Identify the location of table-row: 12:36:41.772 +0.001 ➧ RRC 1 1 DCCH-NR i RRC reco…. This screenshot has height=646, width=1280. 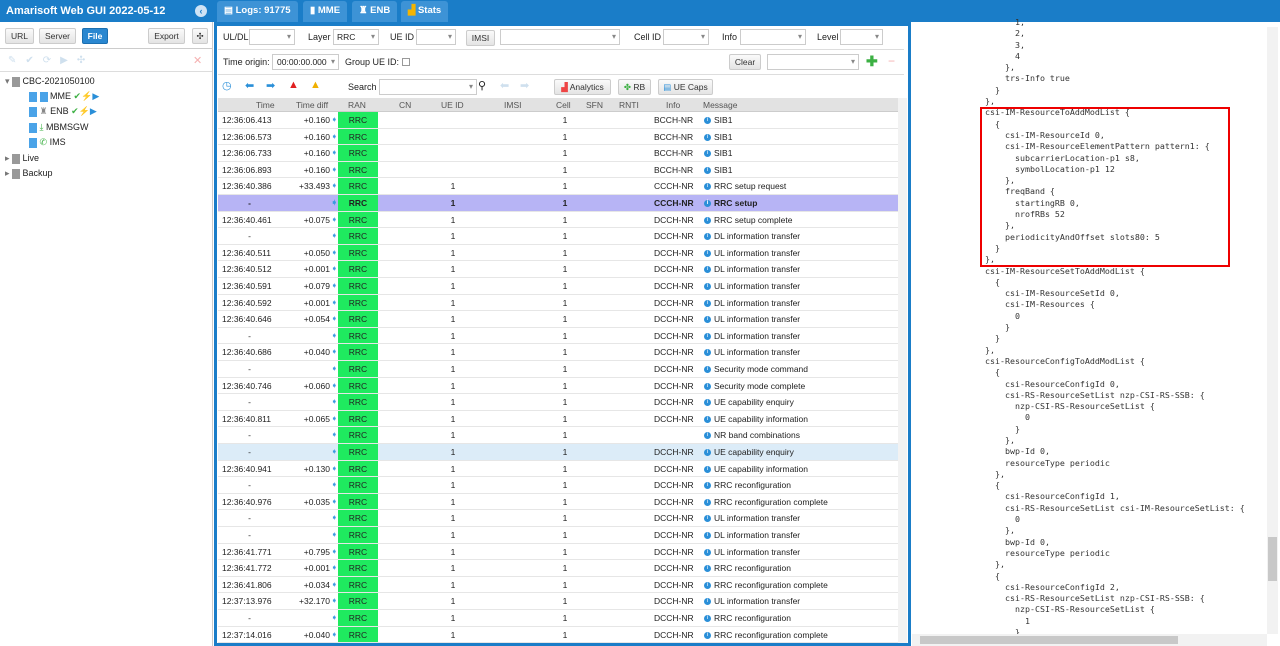
(558, 568).